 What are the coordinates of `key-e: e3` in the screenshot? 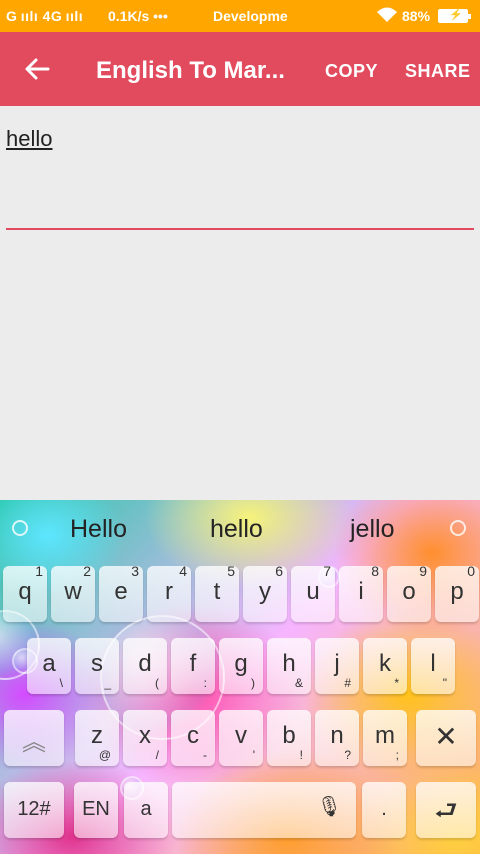 It's located at (121, 592).